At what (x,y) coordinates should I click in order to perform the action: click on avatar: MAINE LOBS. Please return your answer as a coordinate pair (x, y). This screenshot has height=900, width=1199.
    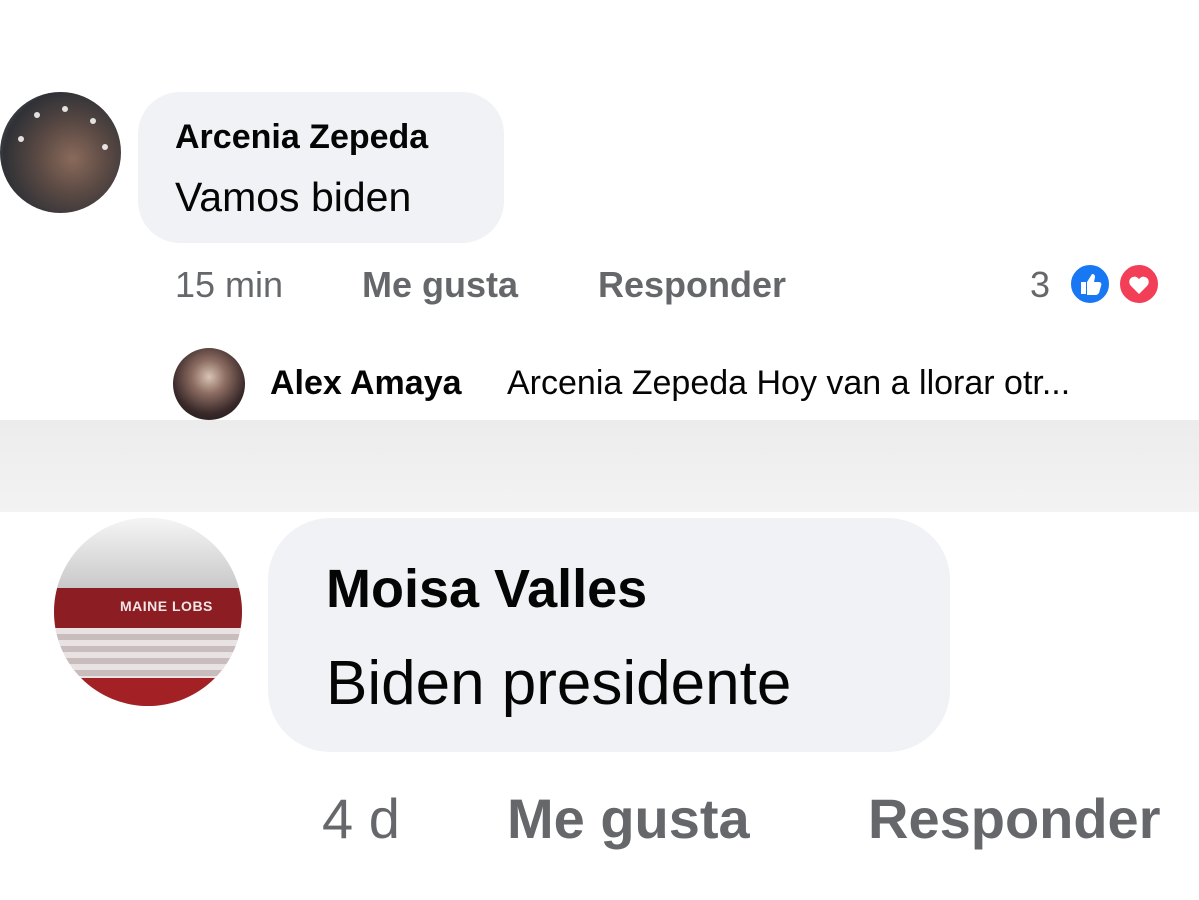
    Looking at the image, I should click on (148, 612).